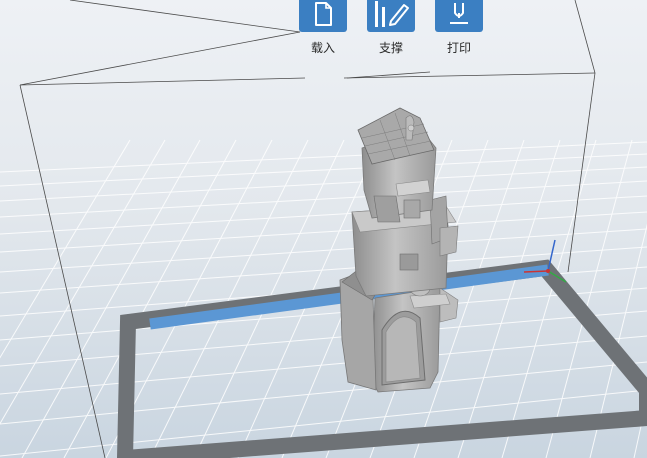  I want to click on support-button, so click(391, 16).